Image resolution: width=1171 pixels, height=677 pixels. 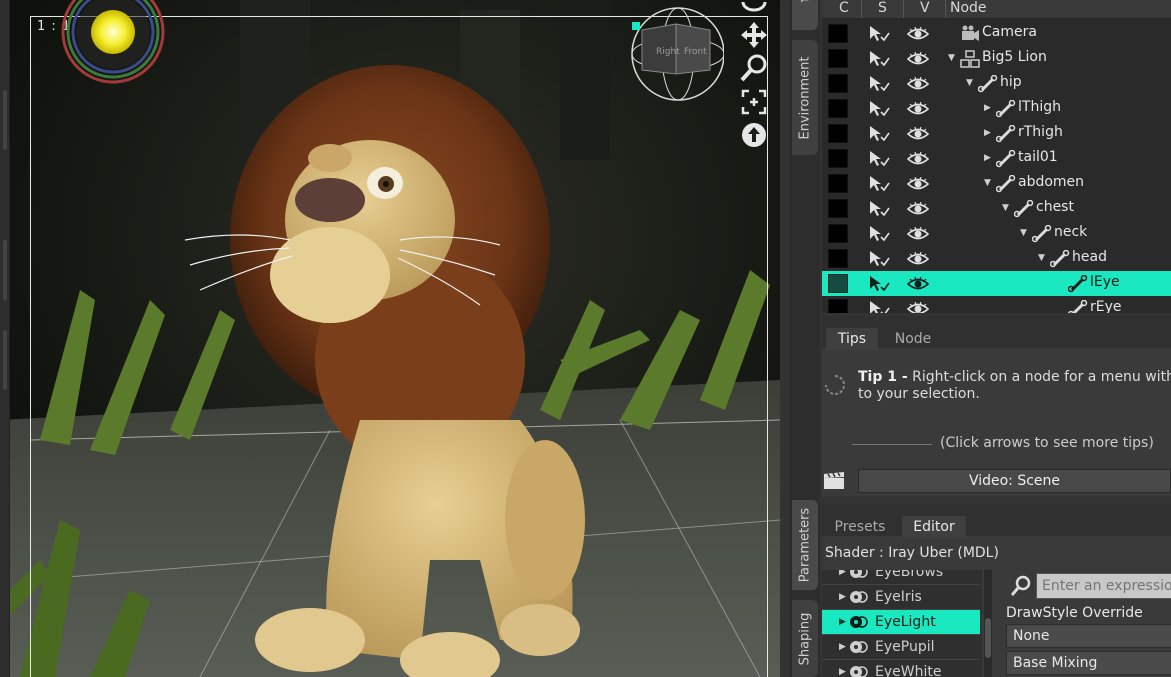 What do you see at coordinates (1021, 586) in the screenshot?
I see `search-icon` at bounding box center [1021, 586].